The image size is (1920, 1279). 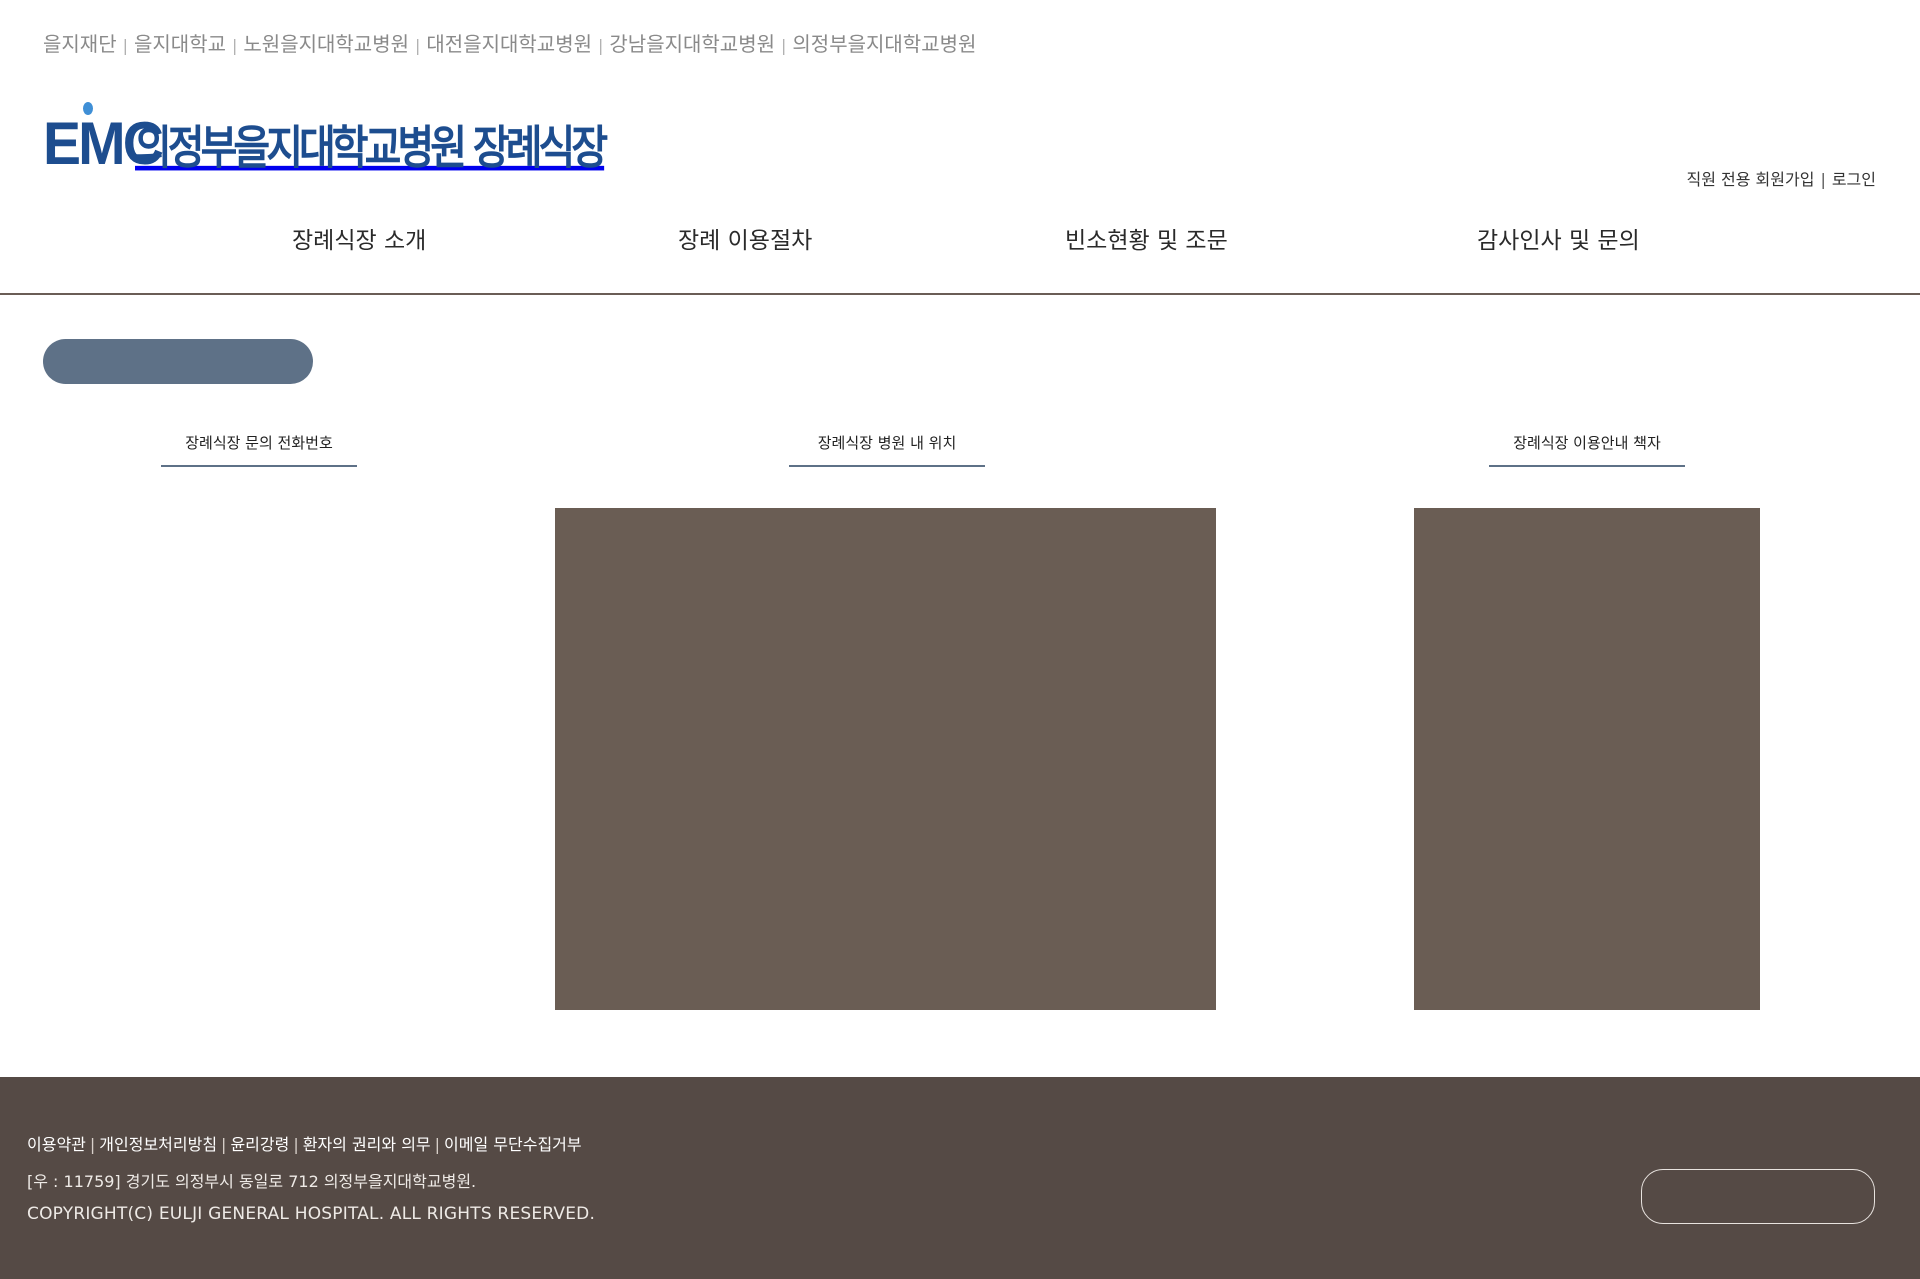 I want to click on family-link-university: 을지대학교, so click(x=180, y=44).